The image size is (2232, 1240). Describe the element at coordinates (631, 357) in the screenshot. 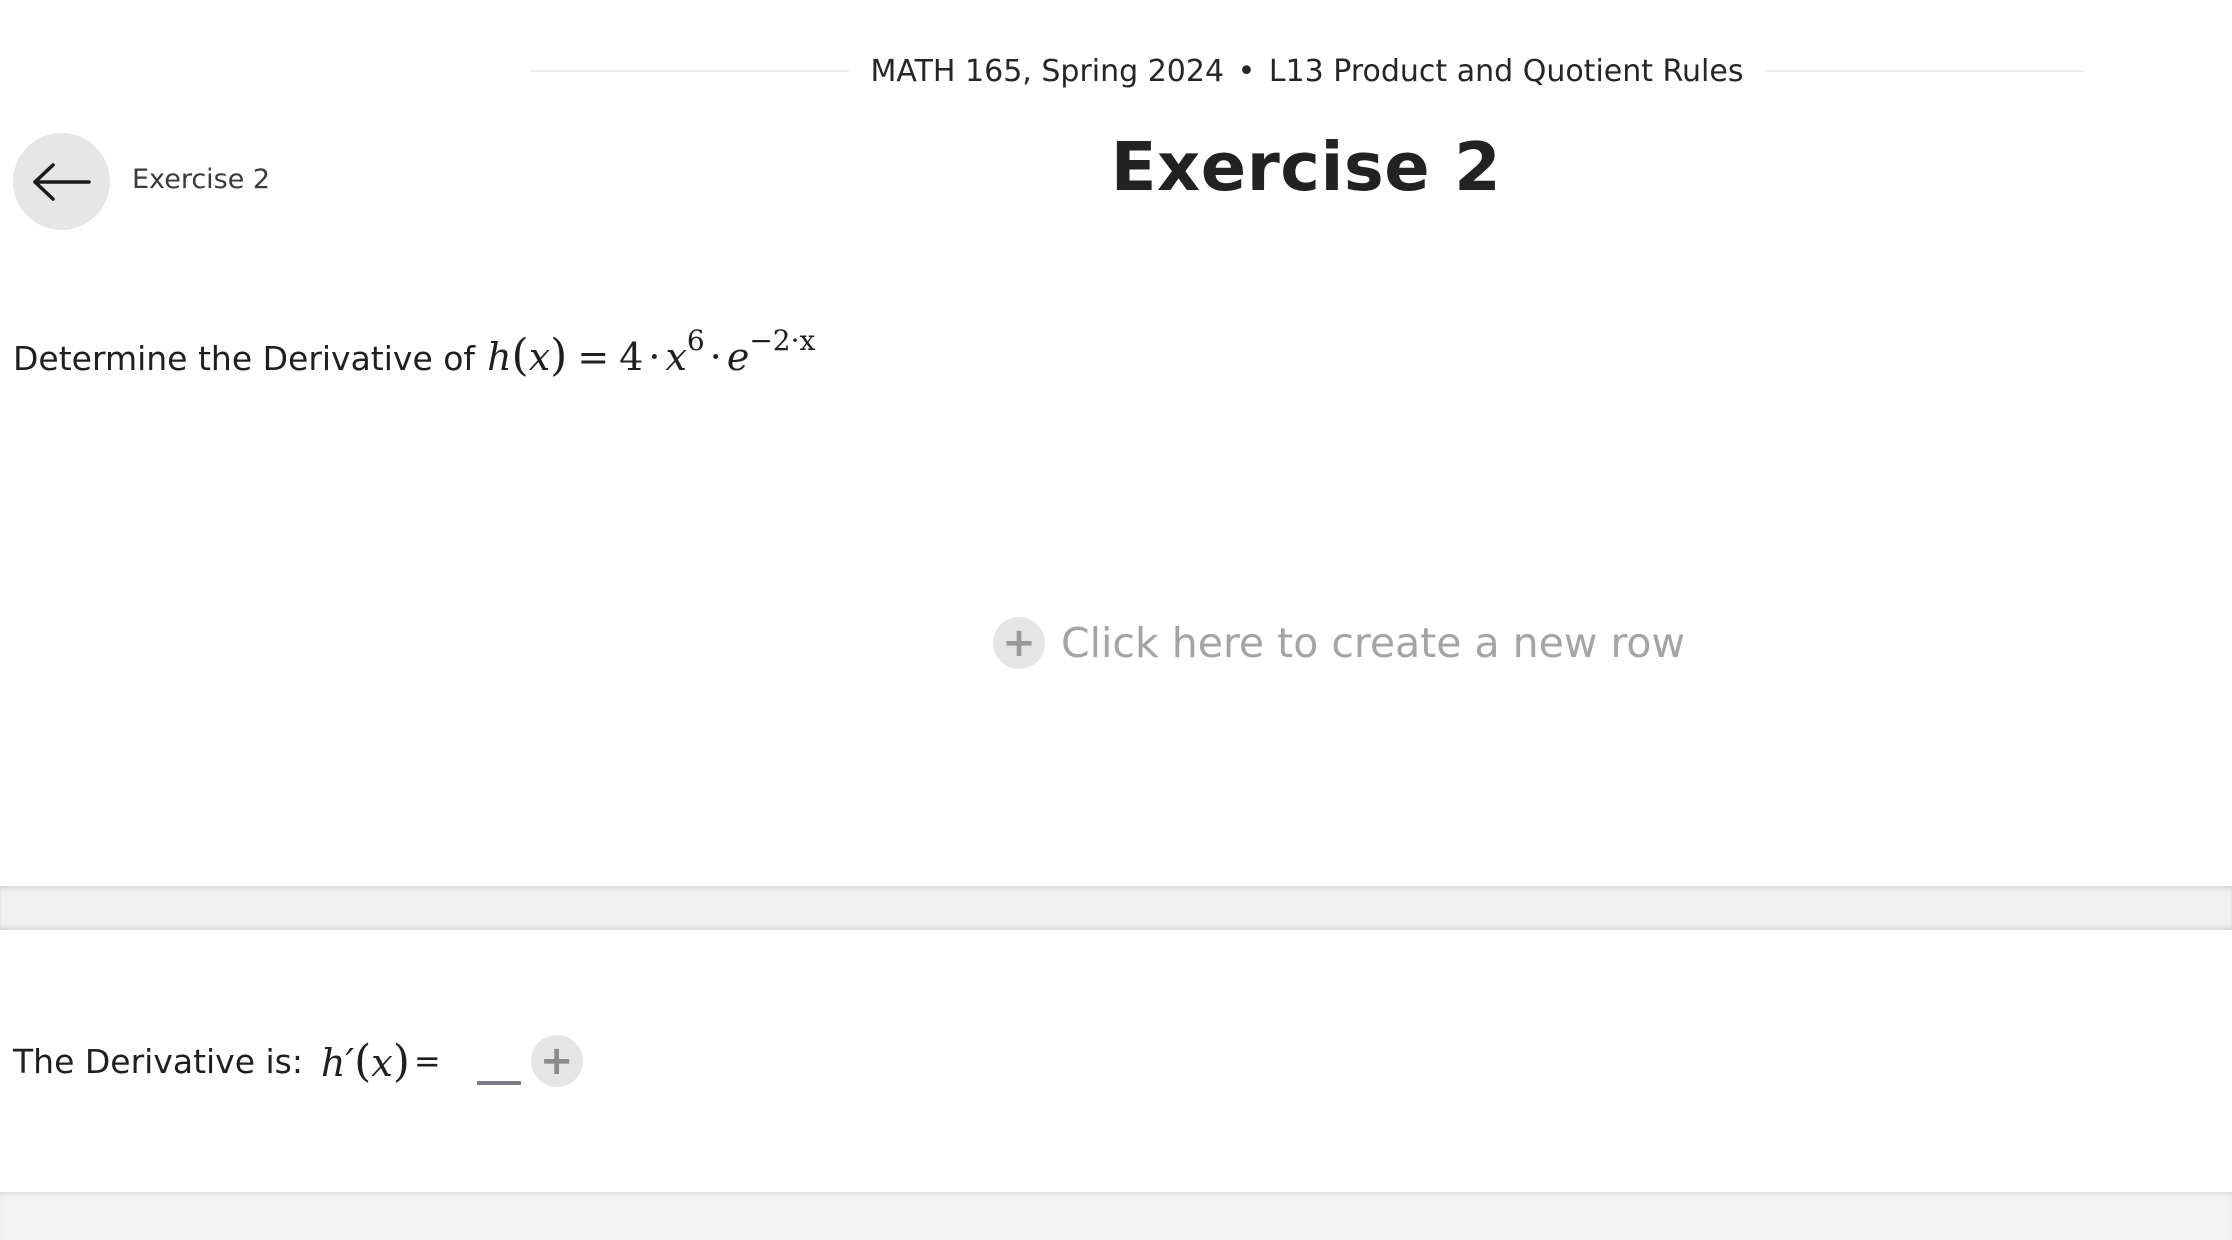

I see `coefficient: 4` at that location.